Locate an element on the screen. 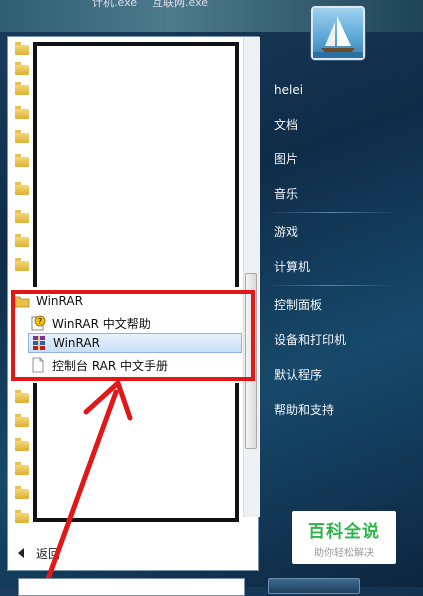 The width and height of the screenshot is (423, 596). user-avatar is located at coordinates (338, 33).